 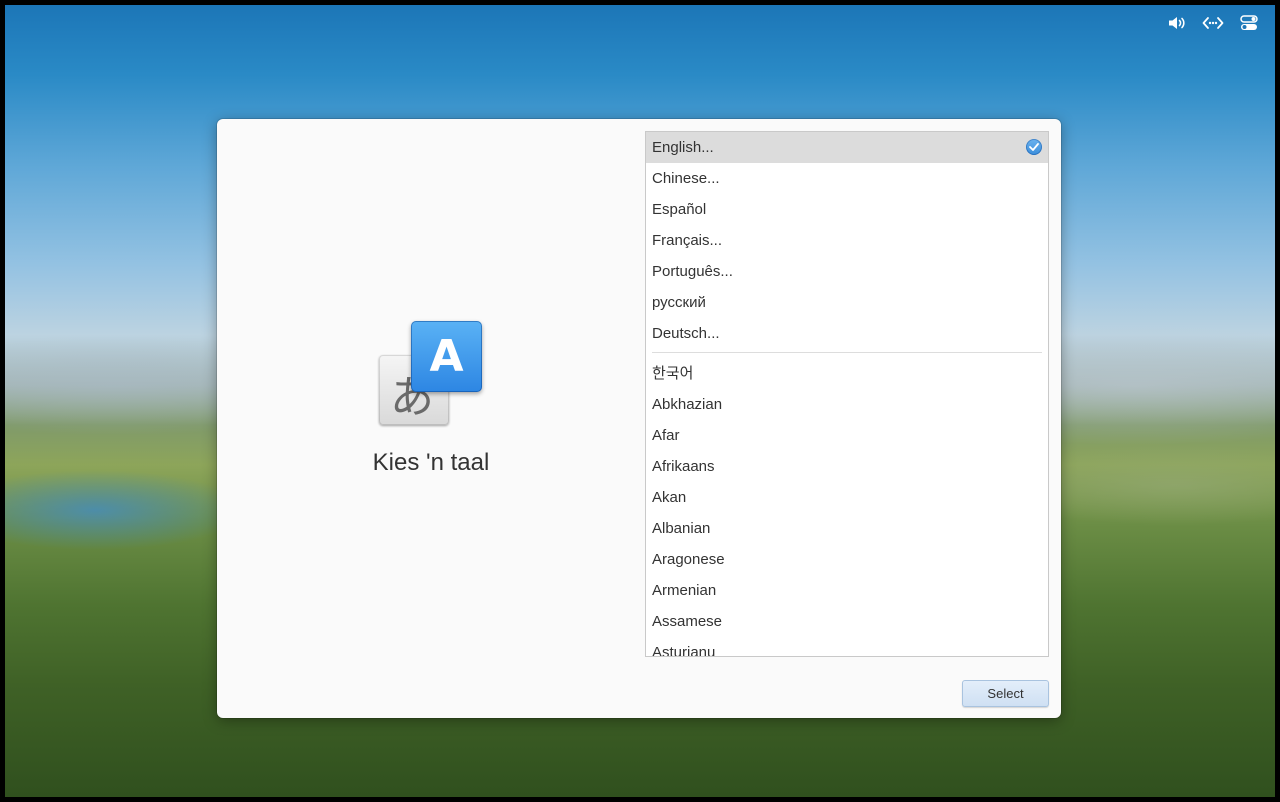 I want to click on language-icon: あ A, so click(x=432, y=376).